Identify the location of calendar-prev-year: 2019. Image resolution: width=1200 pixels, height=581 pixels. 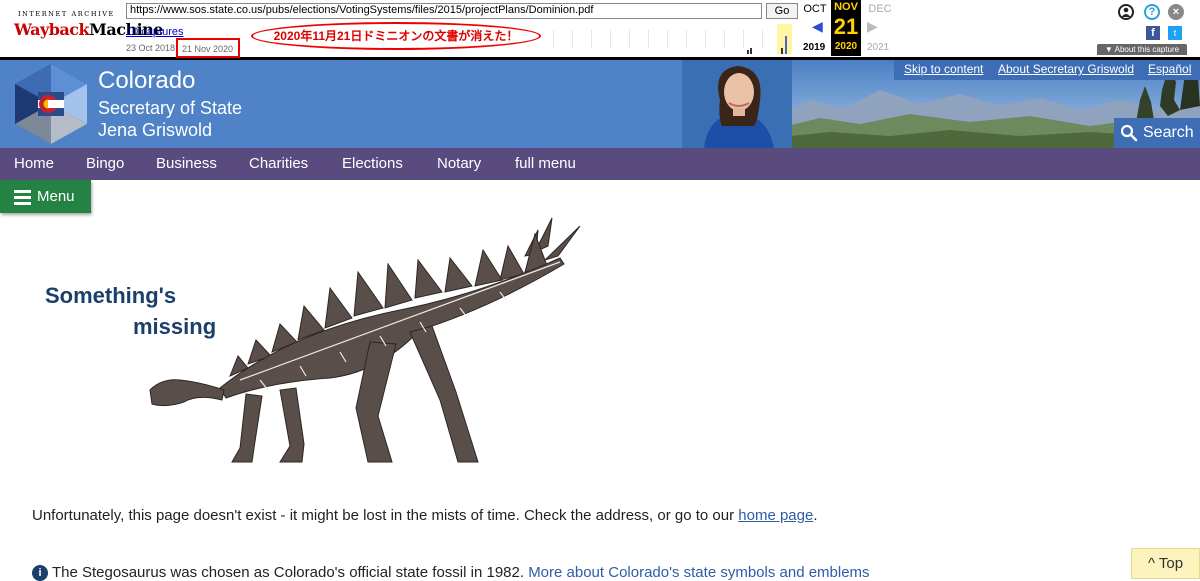
(814, 47).